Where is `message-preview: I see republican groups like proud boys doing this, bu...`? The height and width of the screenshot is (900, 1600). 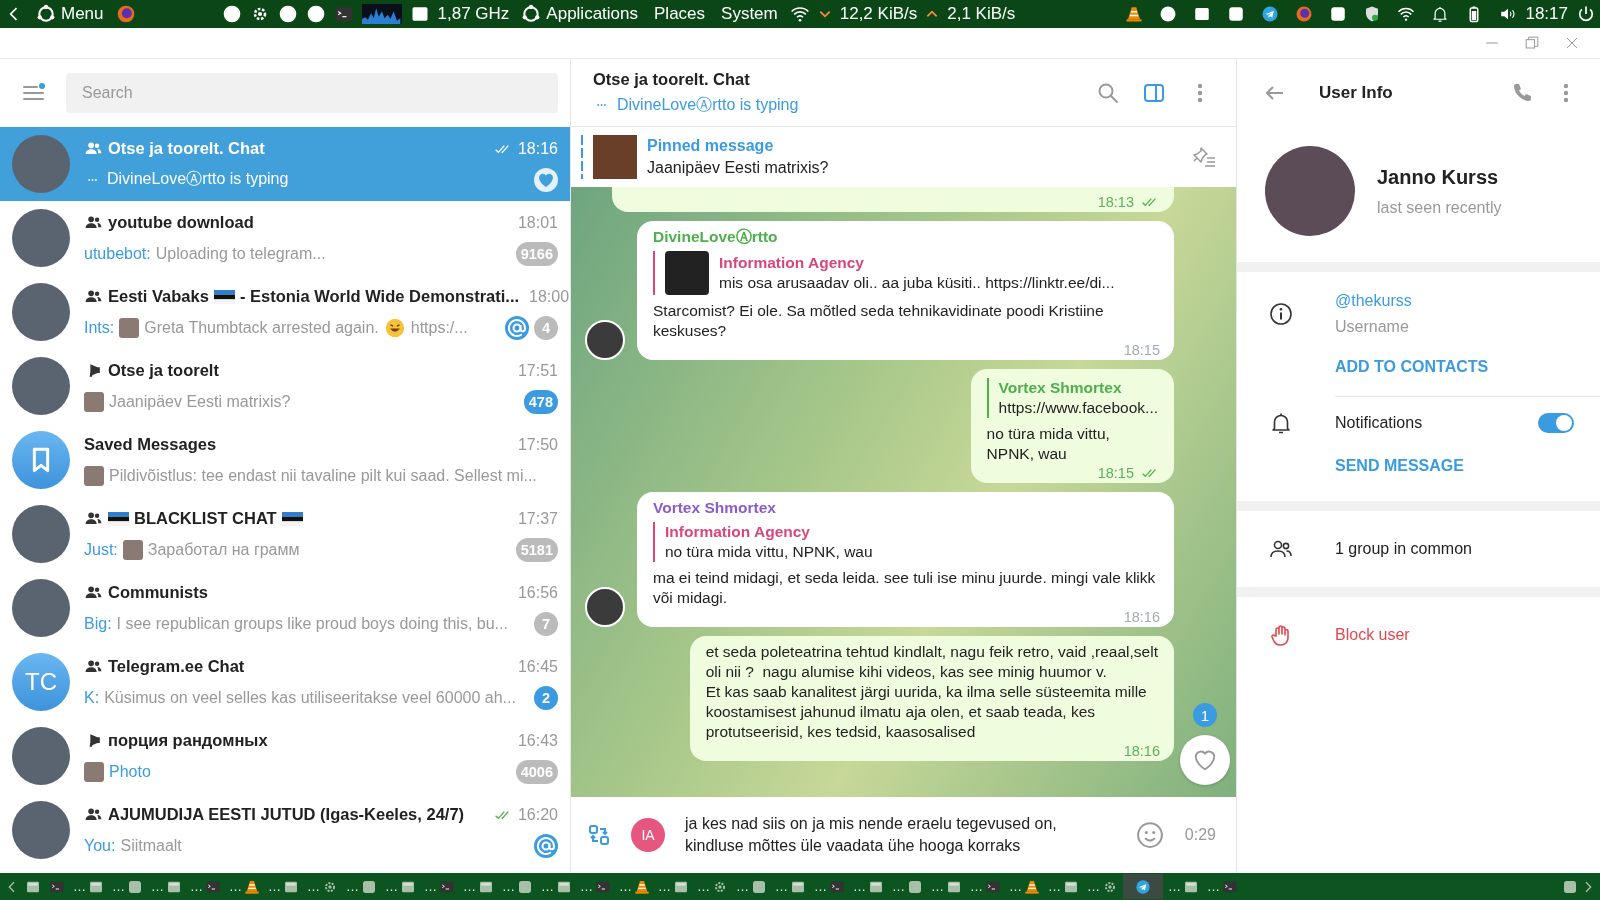
message-preview: I see republican groups like proud boys doing this, bu... is located at coordinates (312, 623).